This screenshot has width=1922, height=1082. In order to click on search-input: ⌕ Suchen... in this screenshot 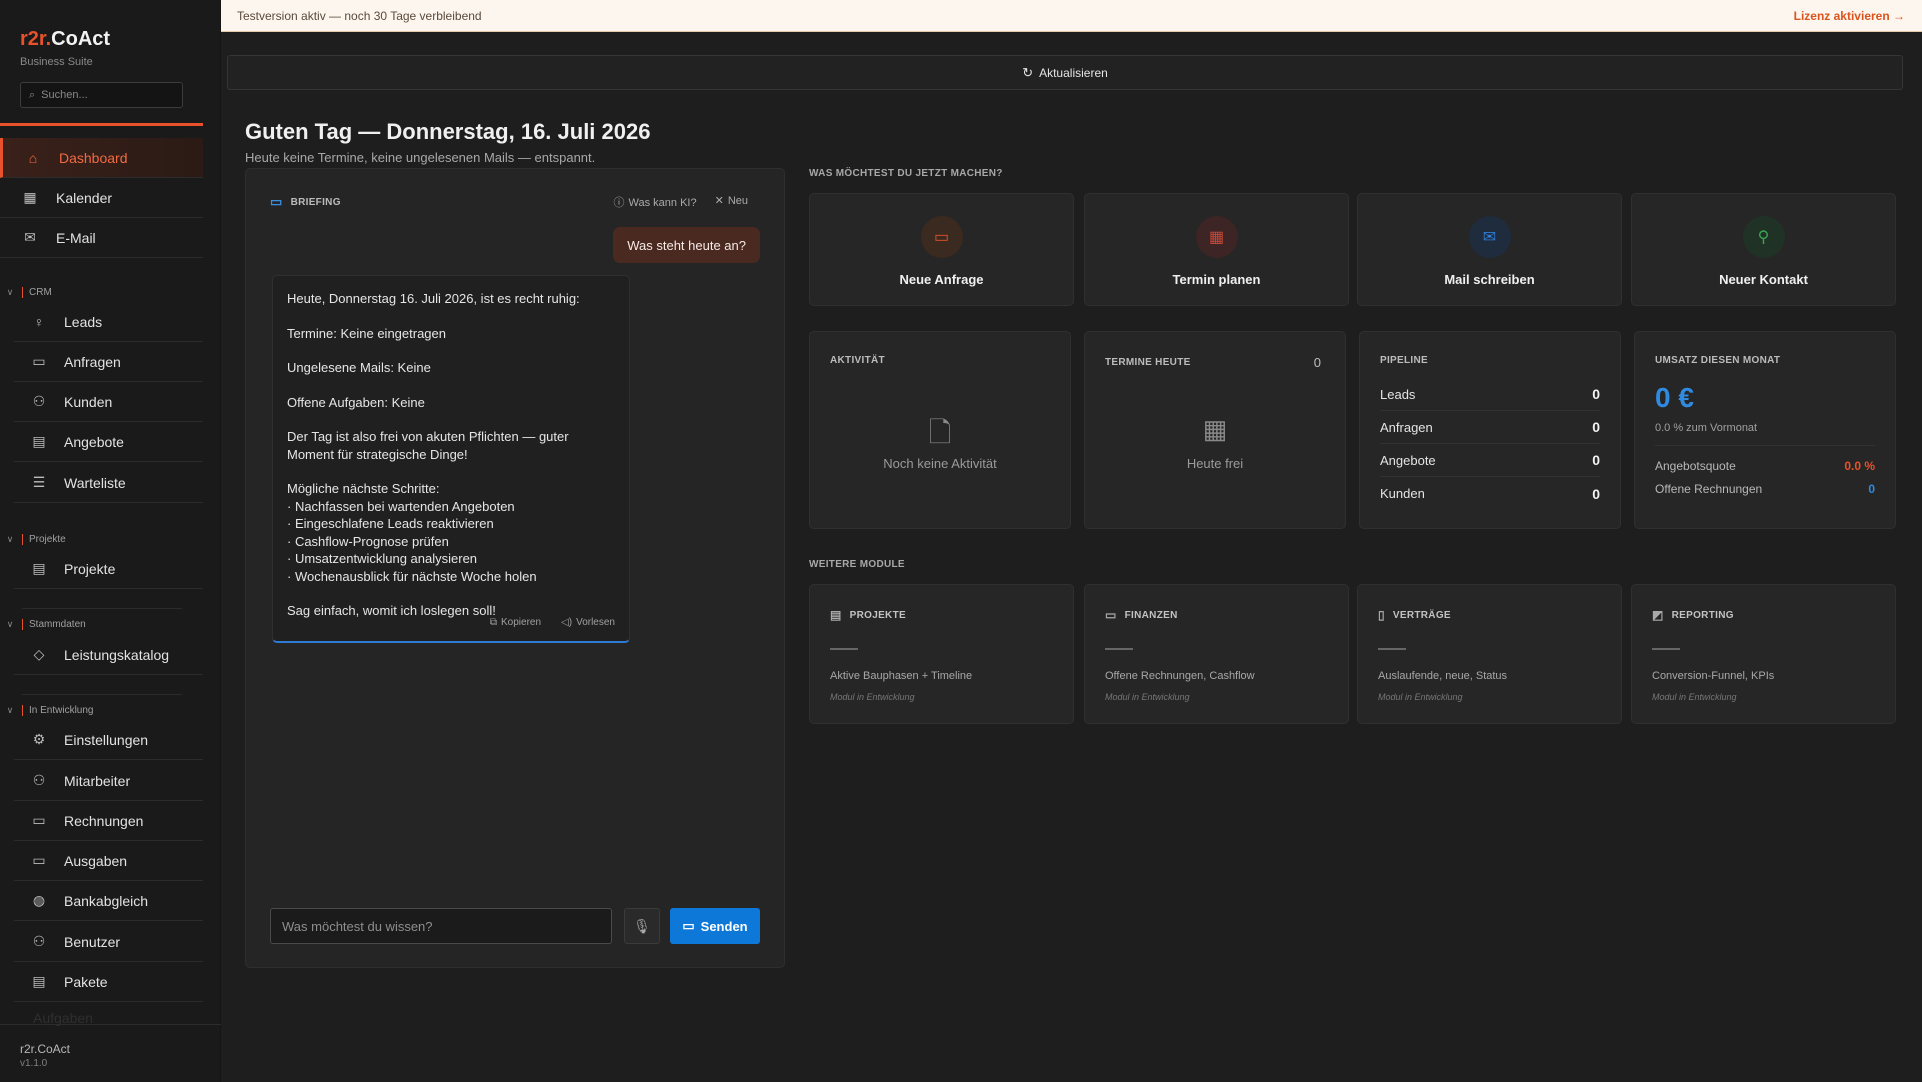, I will do `click(101, 95)`.